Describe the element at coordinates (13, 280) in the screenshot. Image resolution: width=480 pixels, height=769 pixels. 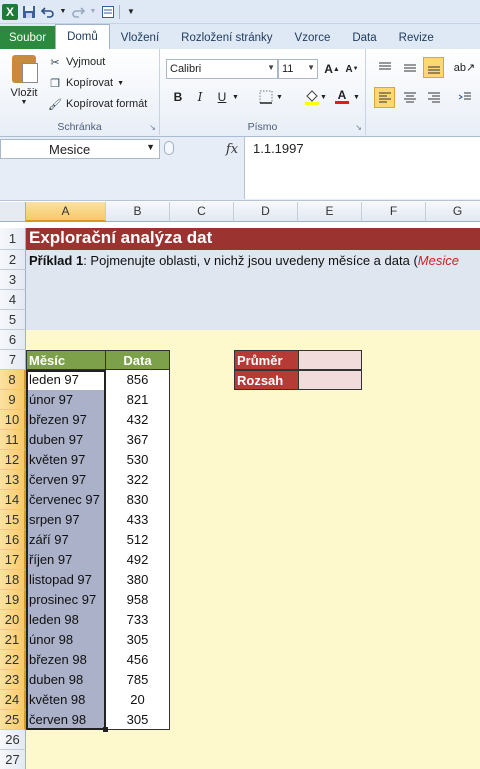
I see `row-header: 3` at that location.